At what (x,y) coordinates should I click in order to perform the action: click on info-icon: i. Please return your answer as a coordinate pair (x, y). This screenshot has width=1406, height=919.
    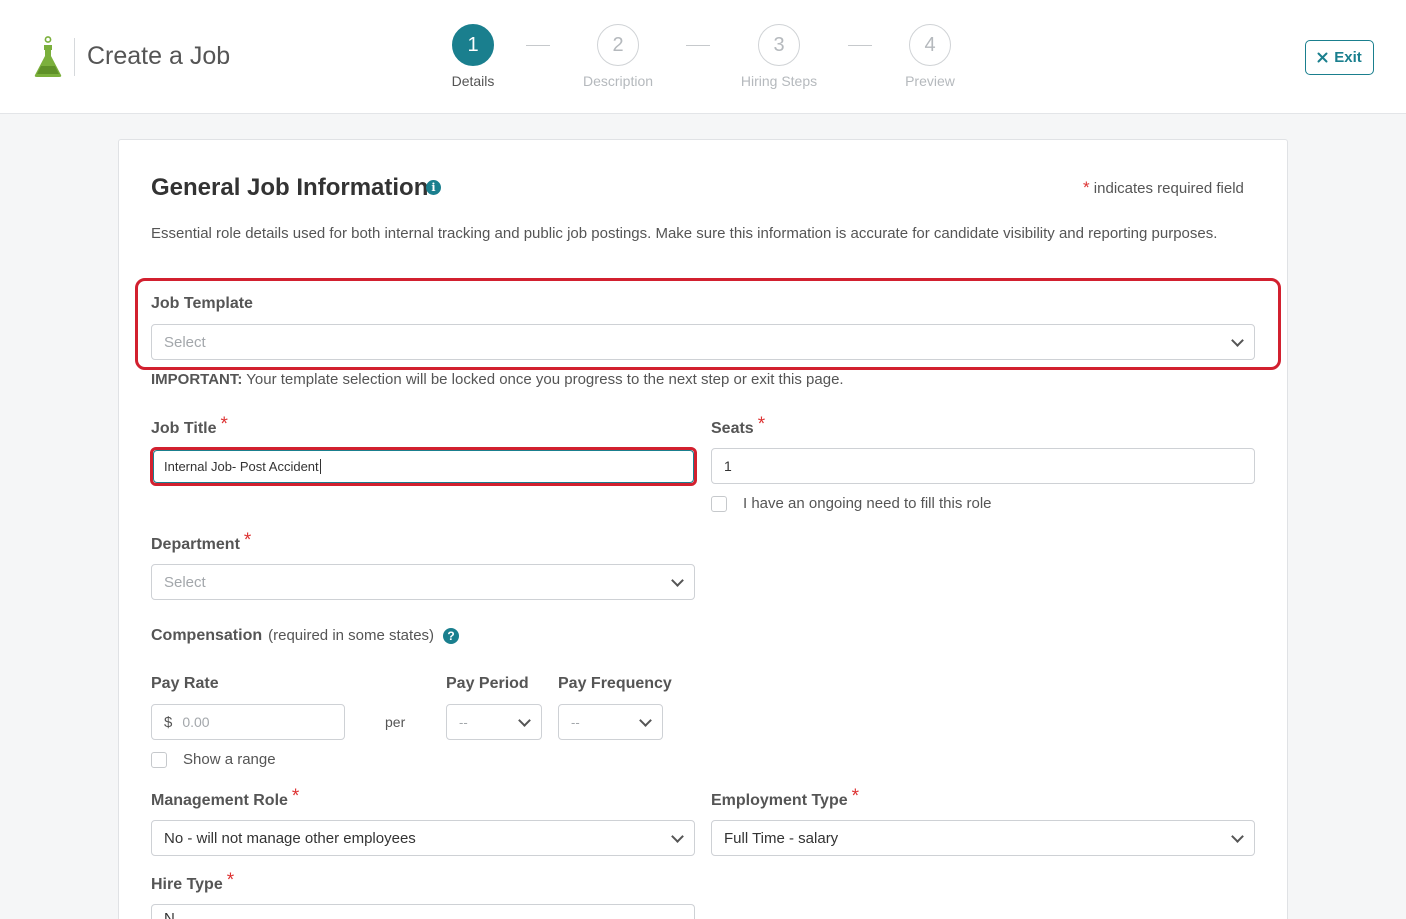
    Looking at the image, I should click on (433, 187).